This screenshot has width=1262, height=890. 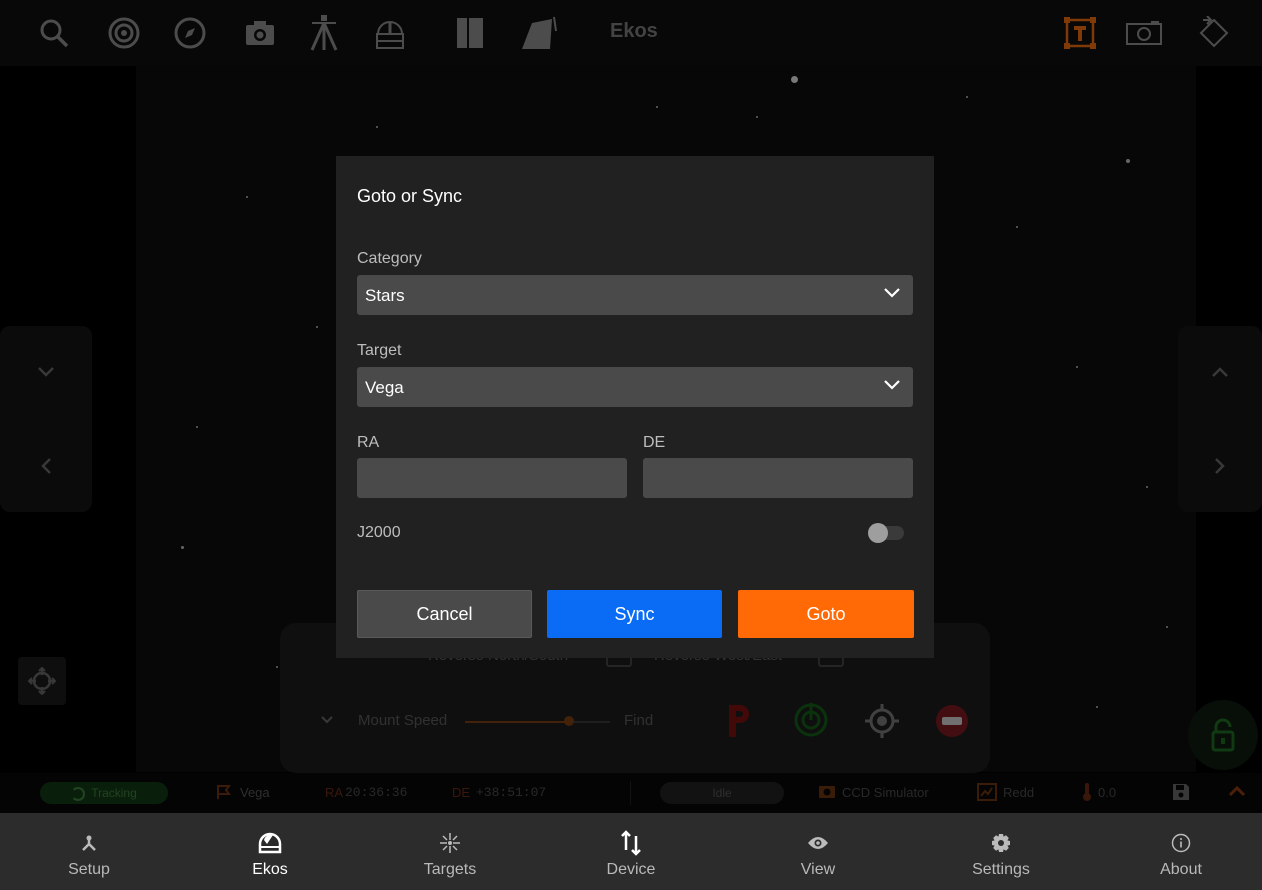 What do you see at coordinates (631, 869) in the screenshot?
I see `nav-device-label: Device` at bounding box center [631, 869].